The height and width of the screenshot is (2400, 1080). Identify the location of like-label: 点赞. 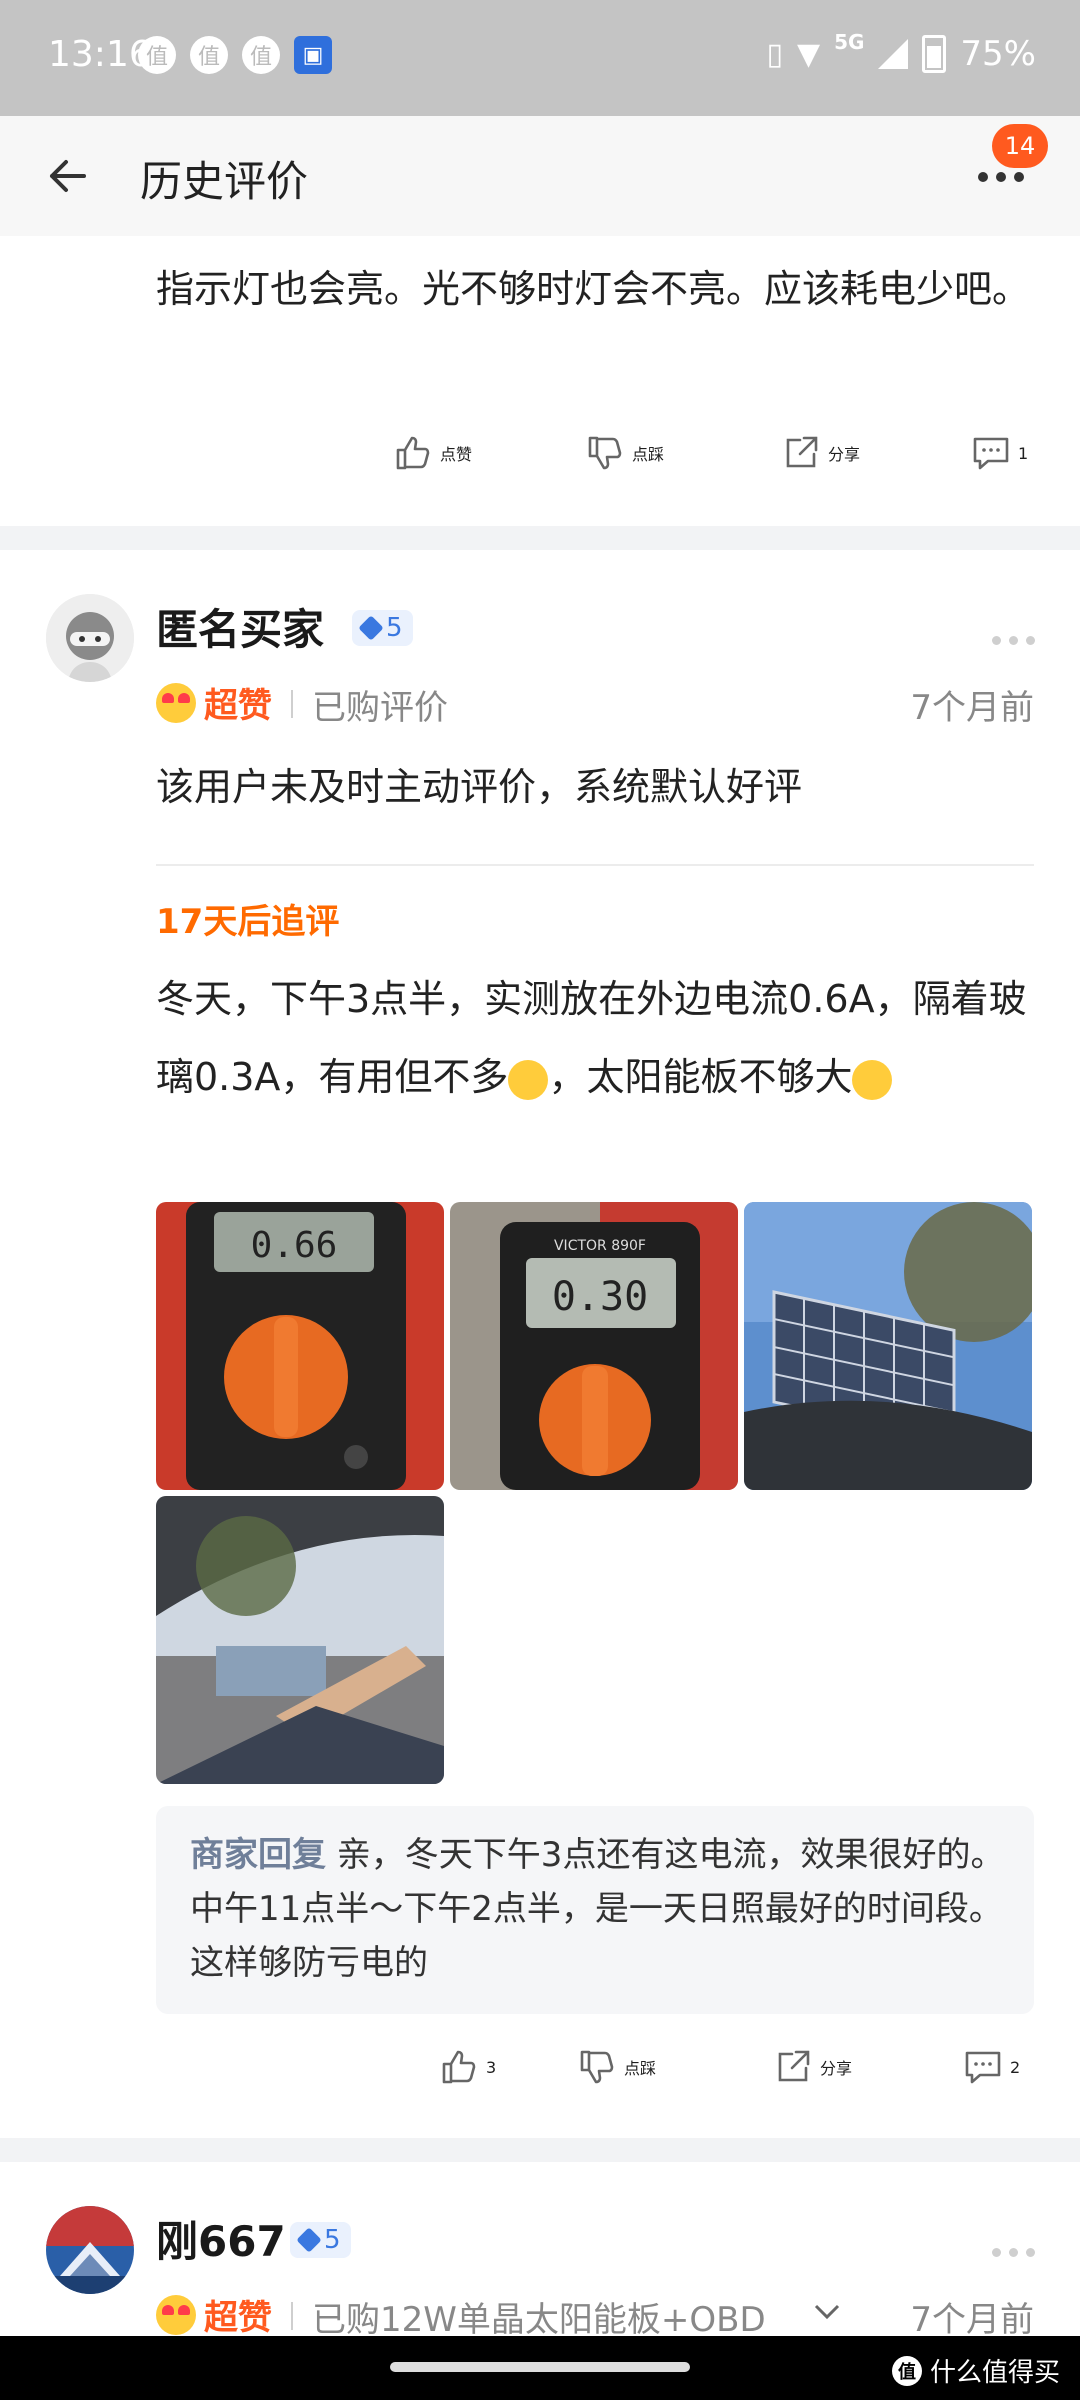
(456, 454).